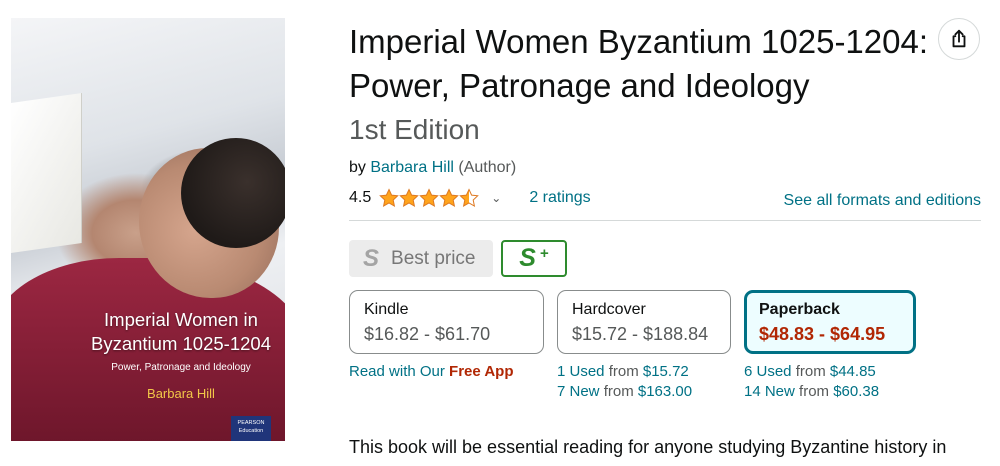 The image size is (1000, 466). I want to click on author-link: Barbara Hill, so click(412, 167).